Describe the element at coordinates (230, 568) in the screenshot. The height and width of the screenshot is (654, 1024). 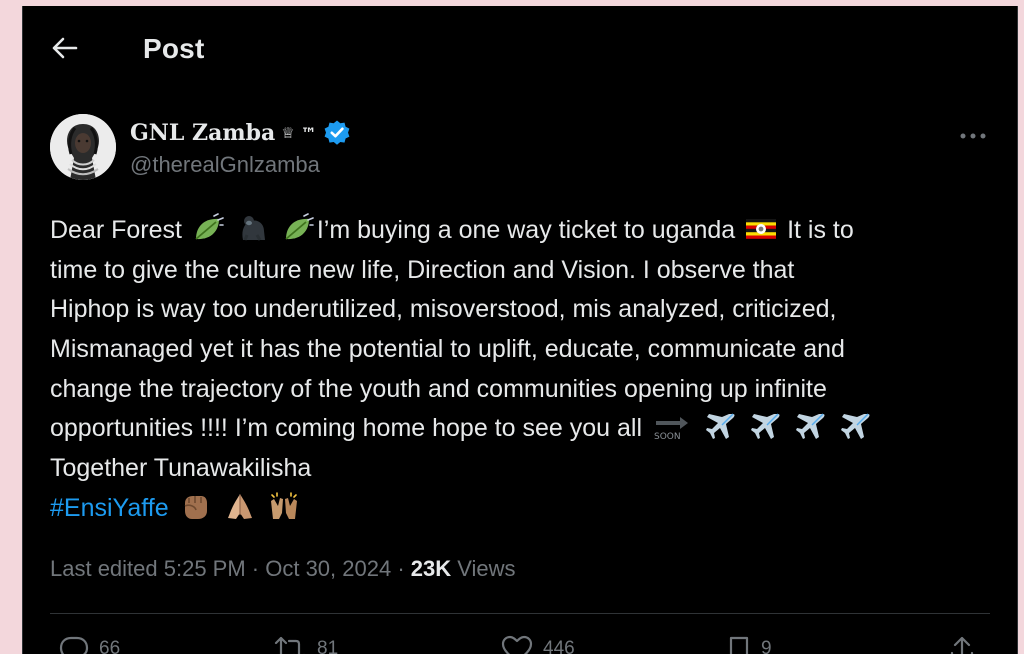
I see `edited-timestamp: Last edited 5:25 PM · Oct 30, 2024 ·` at that location.